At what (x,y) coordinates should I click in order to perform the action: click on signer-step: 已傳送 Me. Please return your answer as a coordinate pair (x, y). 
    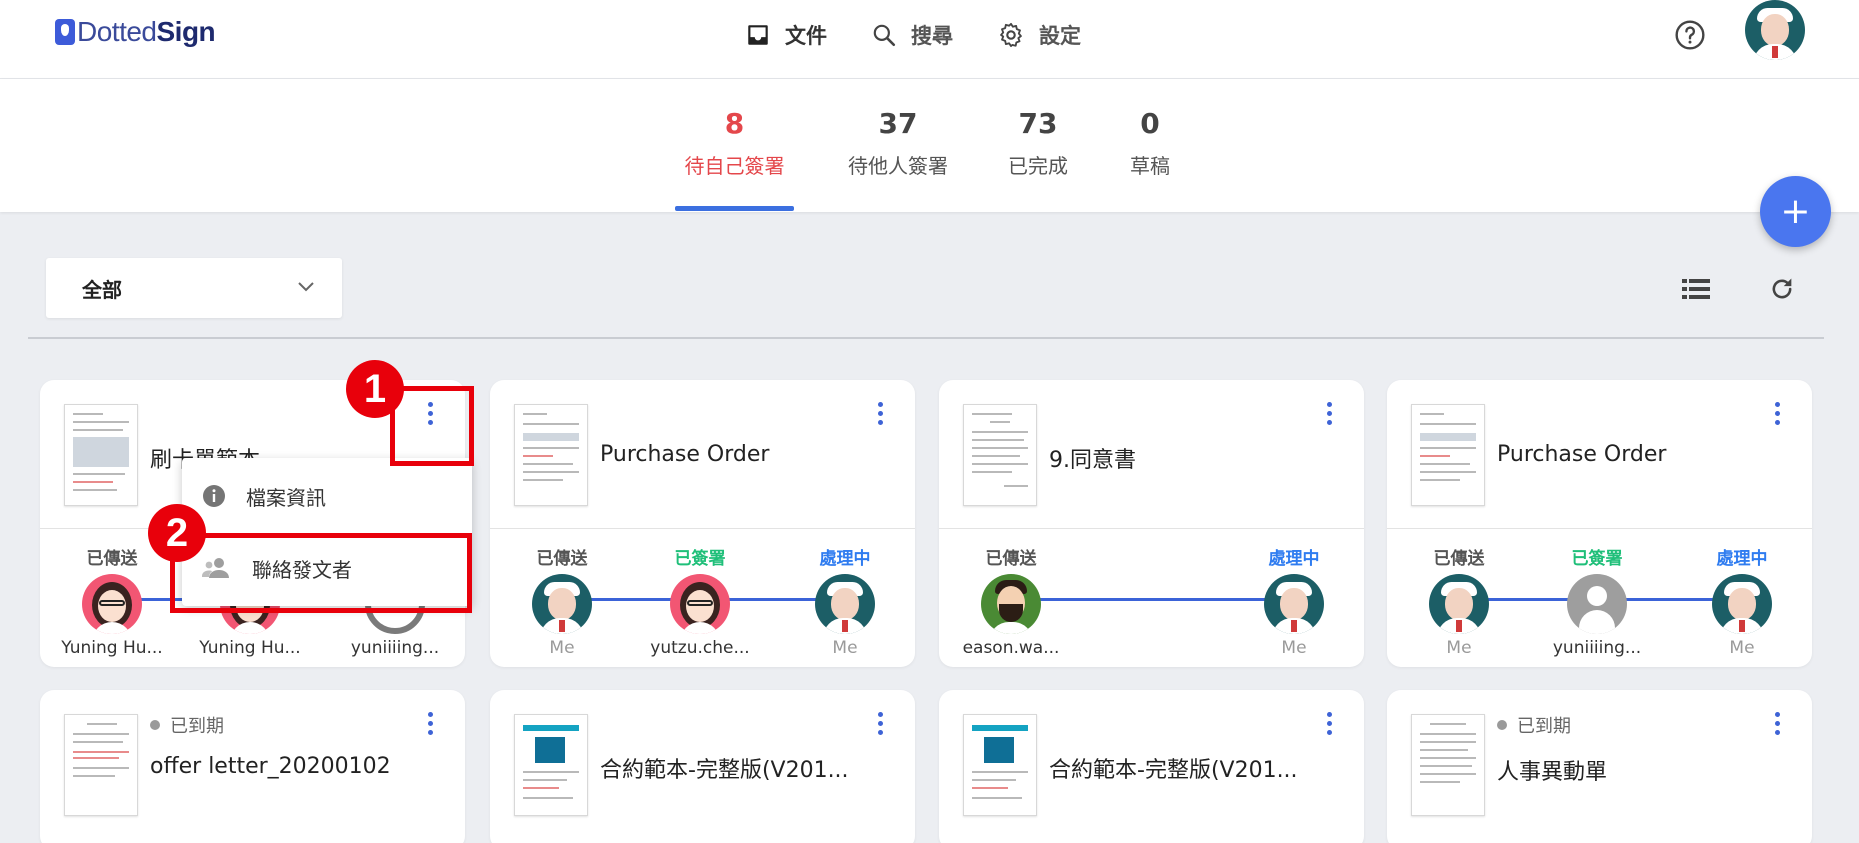
    Looking at the image, I should click on (562, 601).